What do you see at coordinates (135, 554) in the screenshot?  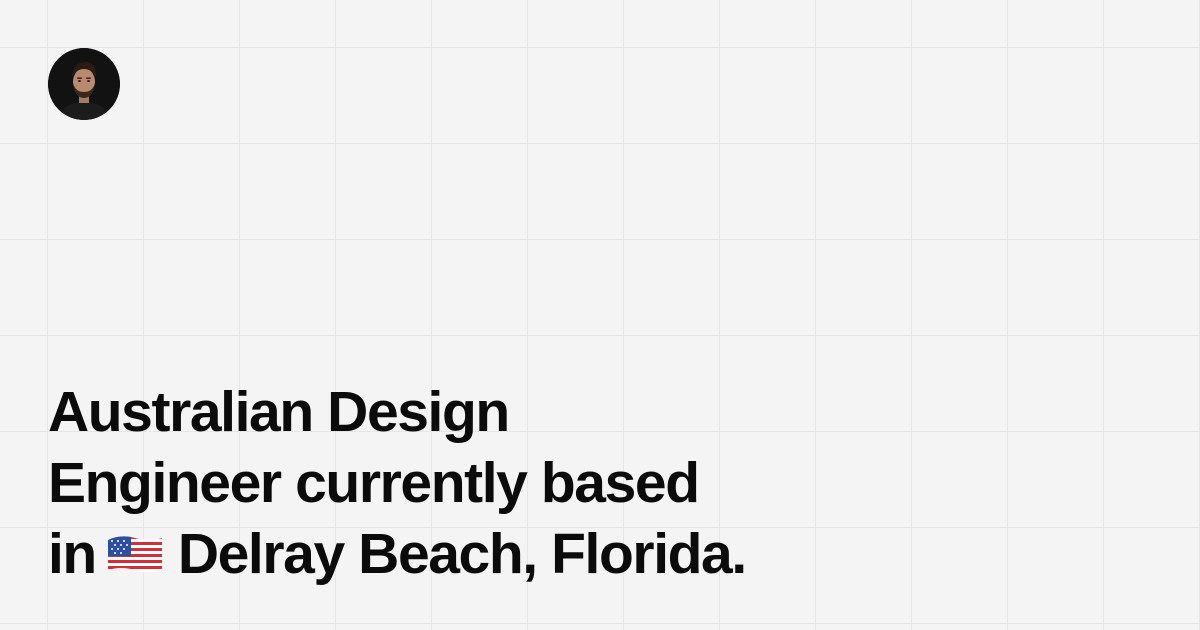 I see `us-flag-icon` at bounding box center [135, 554].